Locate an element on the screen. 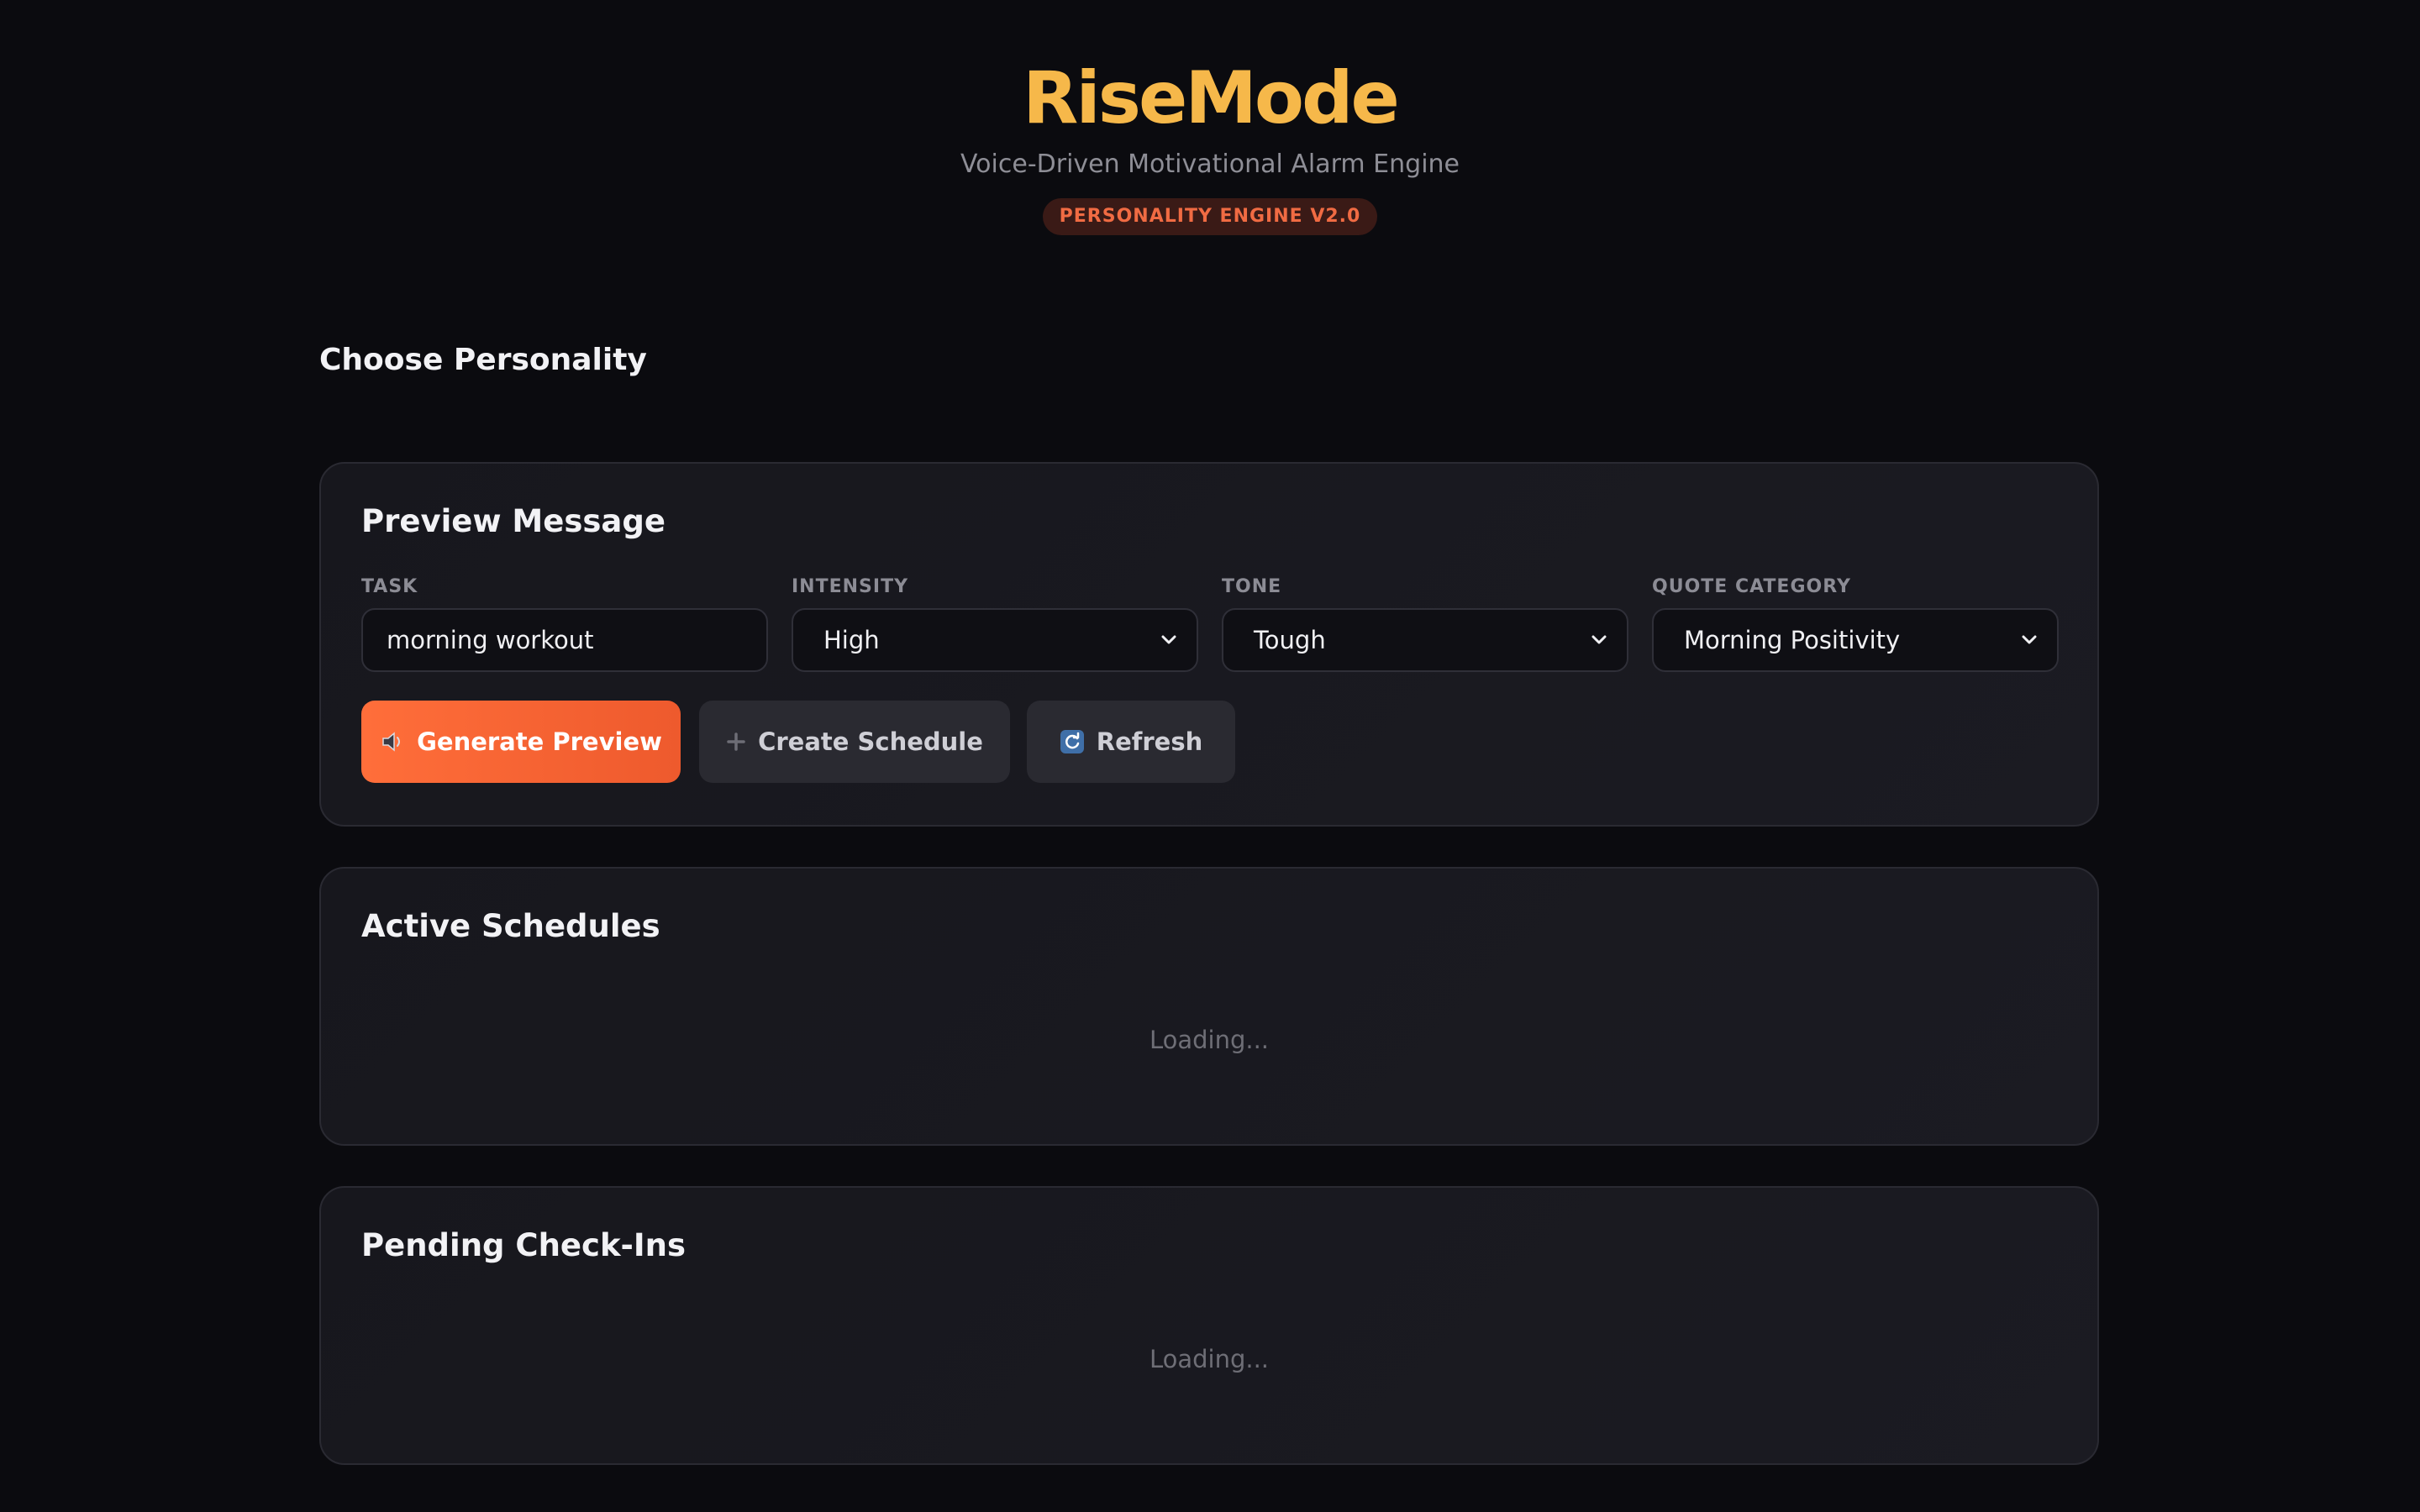 The image size is (2420, 1512). active-schedules-title: Active Schedules is located at coordinates (511, 926).